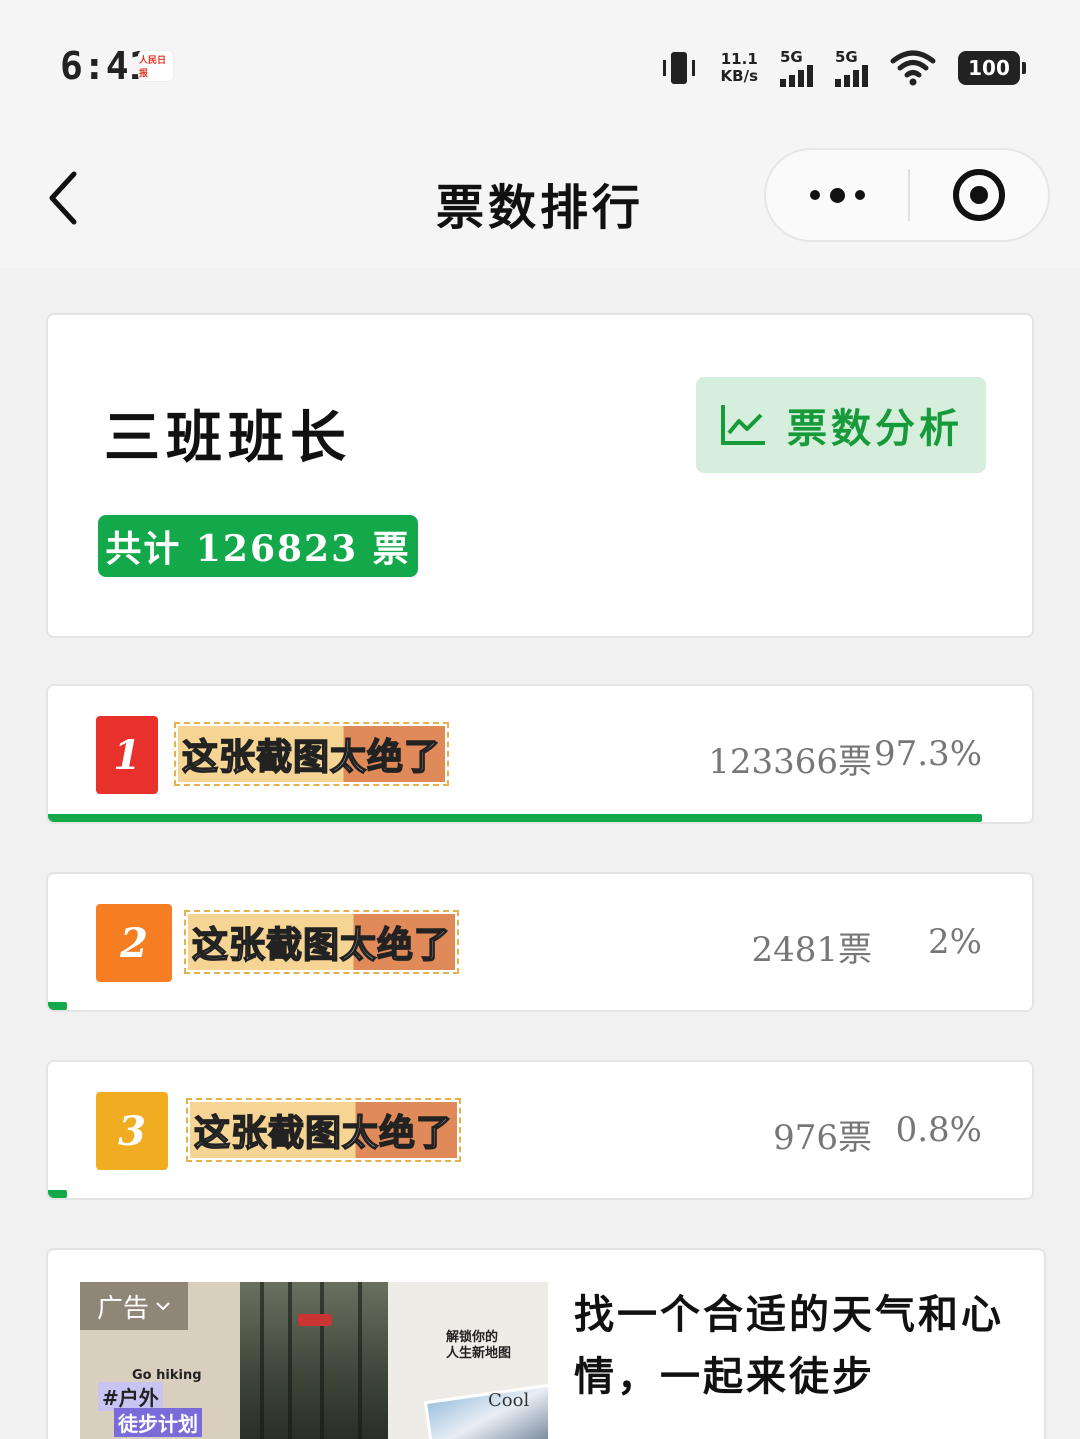 Image resolution: width=1080 pixels, height=1439 pixels. I want to click on ad-label-button: 广告, so click(134, 1306).